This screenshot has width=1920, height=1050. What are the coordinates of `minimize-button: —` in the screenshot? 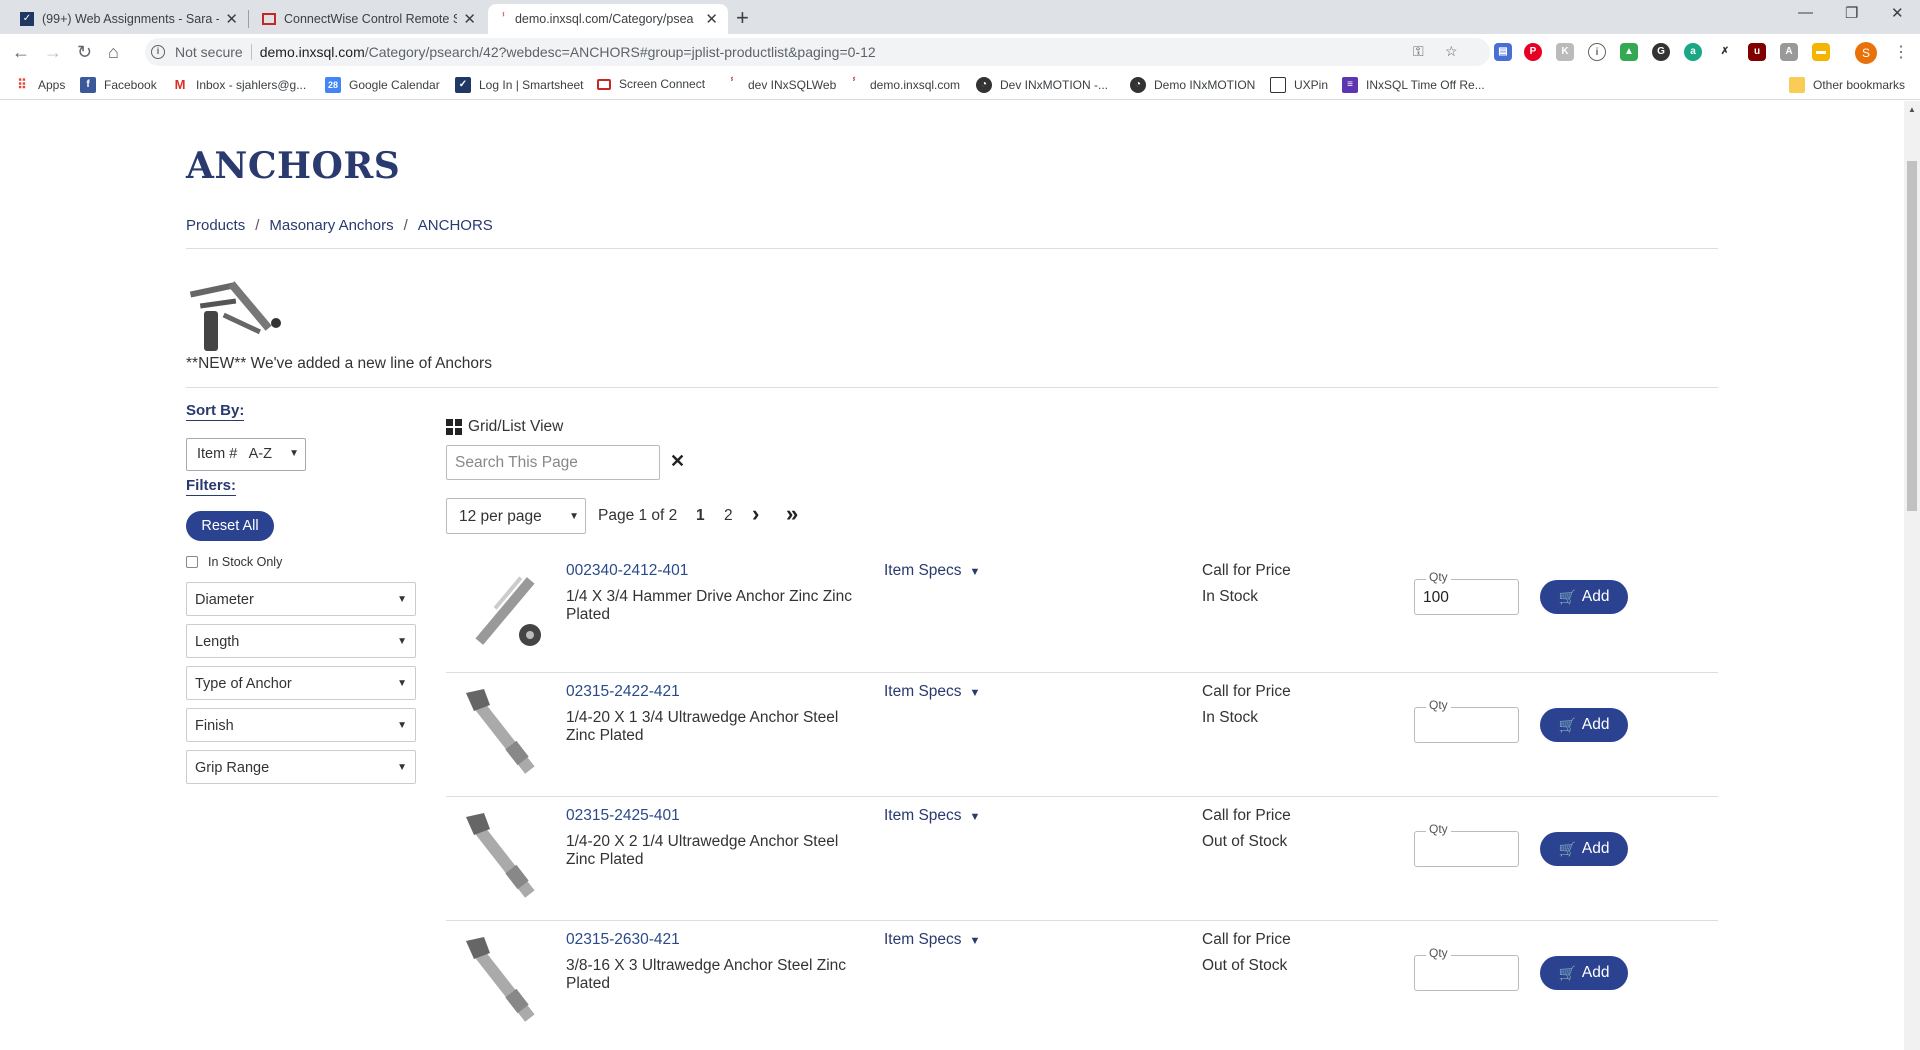 It's located at (1805, 12).